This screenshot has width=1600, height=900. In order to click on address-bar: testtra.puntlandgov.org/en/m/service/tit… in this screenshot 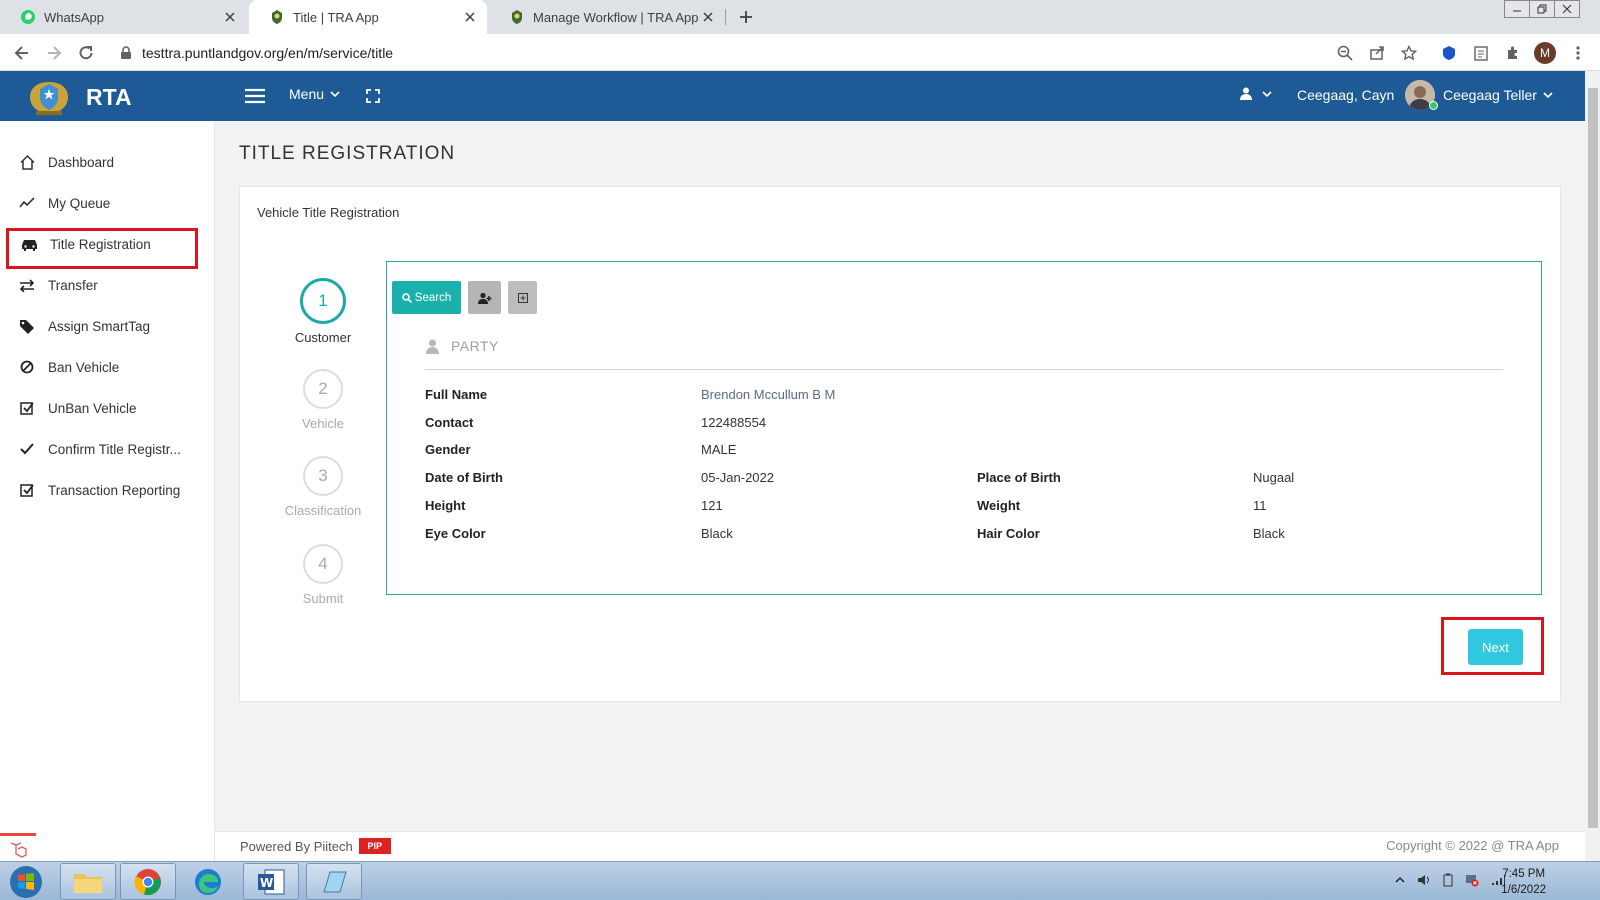, I will do `click(800, 52)`.